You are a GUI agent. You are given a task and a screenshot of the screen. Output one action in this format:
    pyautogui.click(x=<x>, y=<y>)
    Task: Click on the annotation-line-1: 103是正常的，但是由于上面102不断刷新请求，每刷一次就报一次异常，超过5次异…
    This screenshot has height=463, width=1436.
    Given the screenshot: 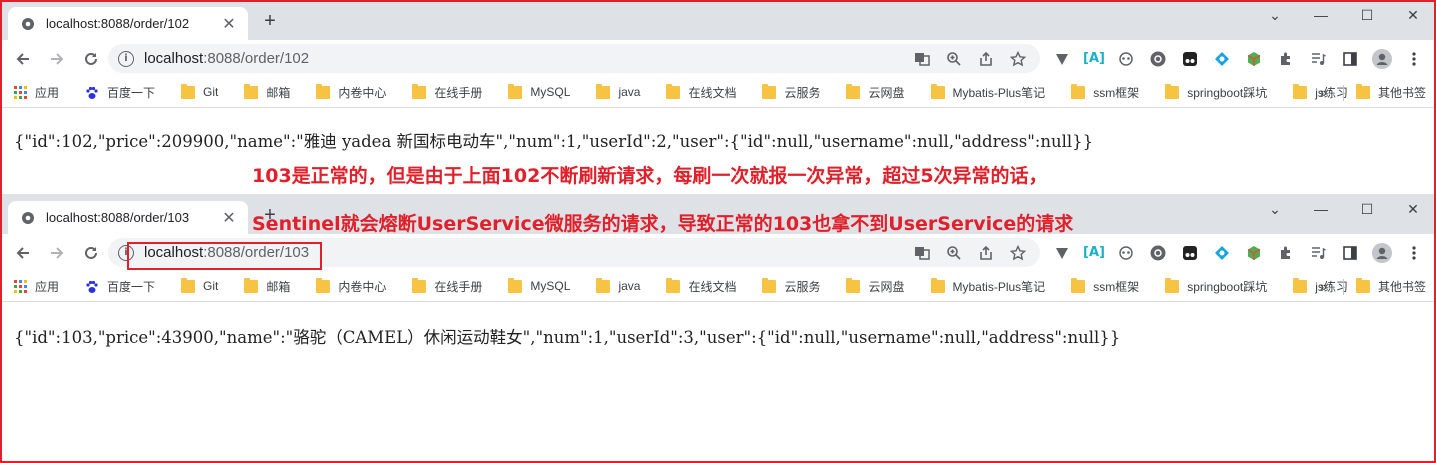 What is the action you would take?
    pyautogui.click(x=650, y=176)
    